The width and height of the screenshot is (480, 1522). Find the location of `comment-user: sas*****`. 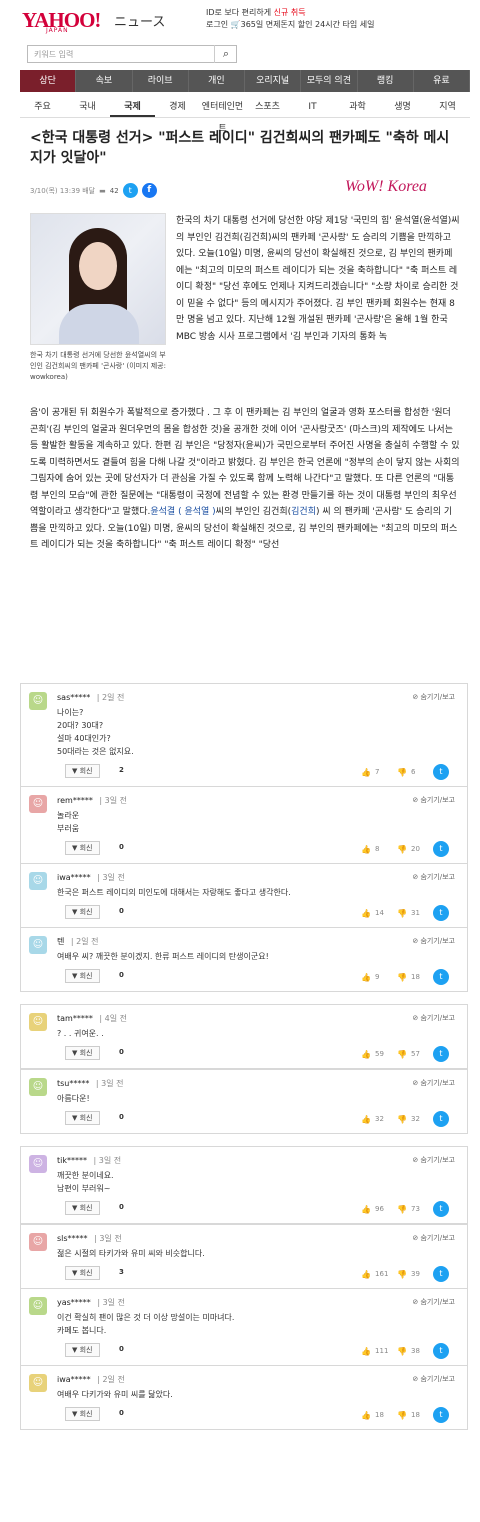

comment-user: sas***** is located at coordinates (73, 697).